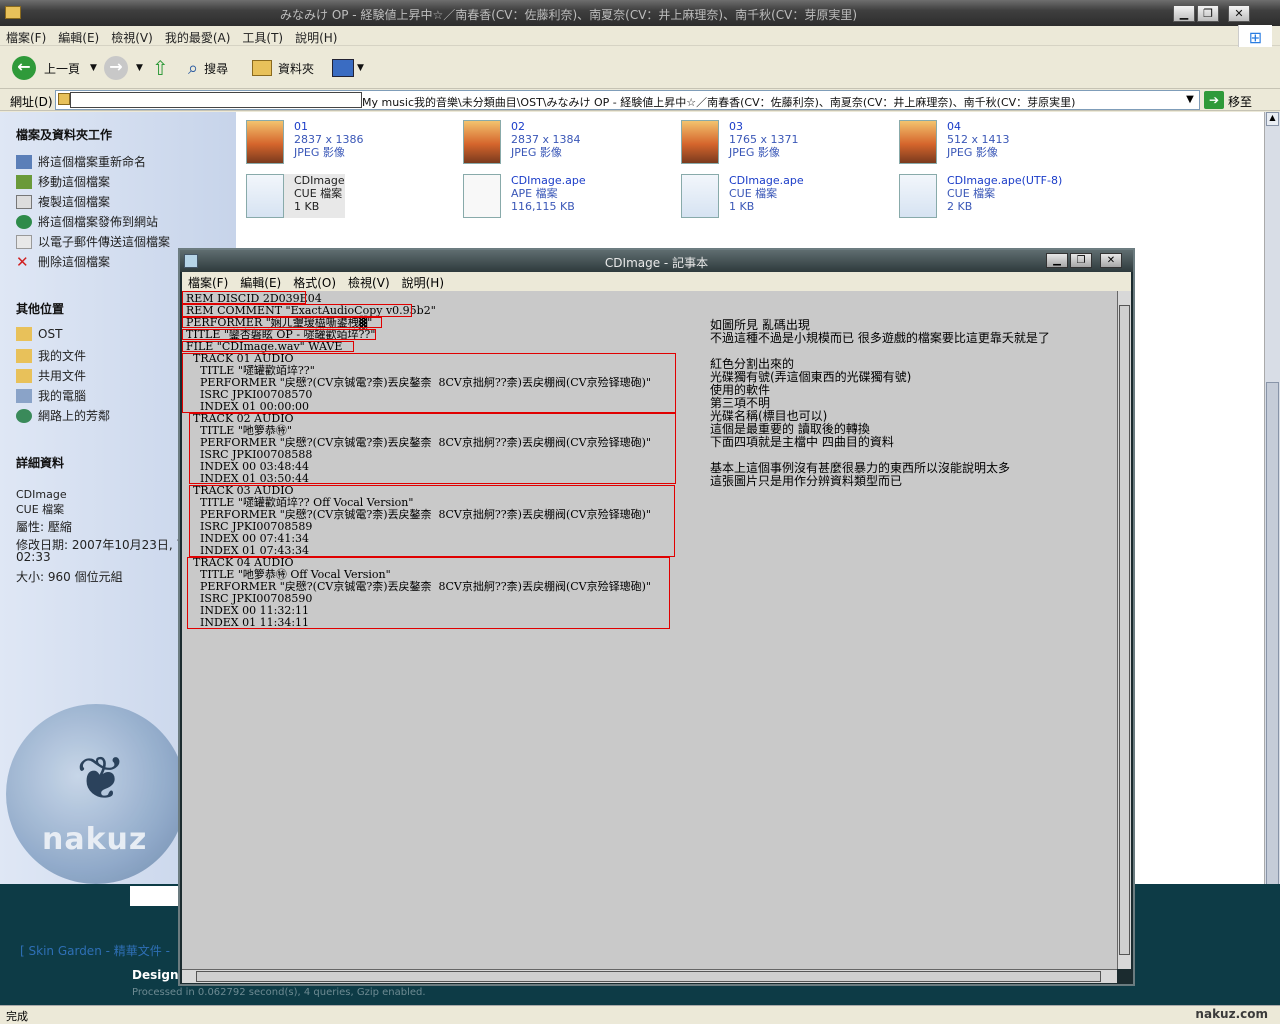 The image size is (1280, 1024). I want to click on notepad-horizontal-scrollbar, so click(649, 976).